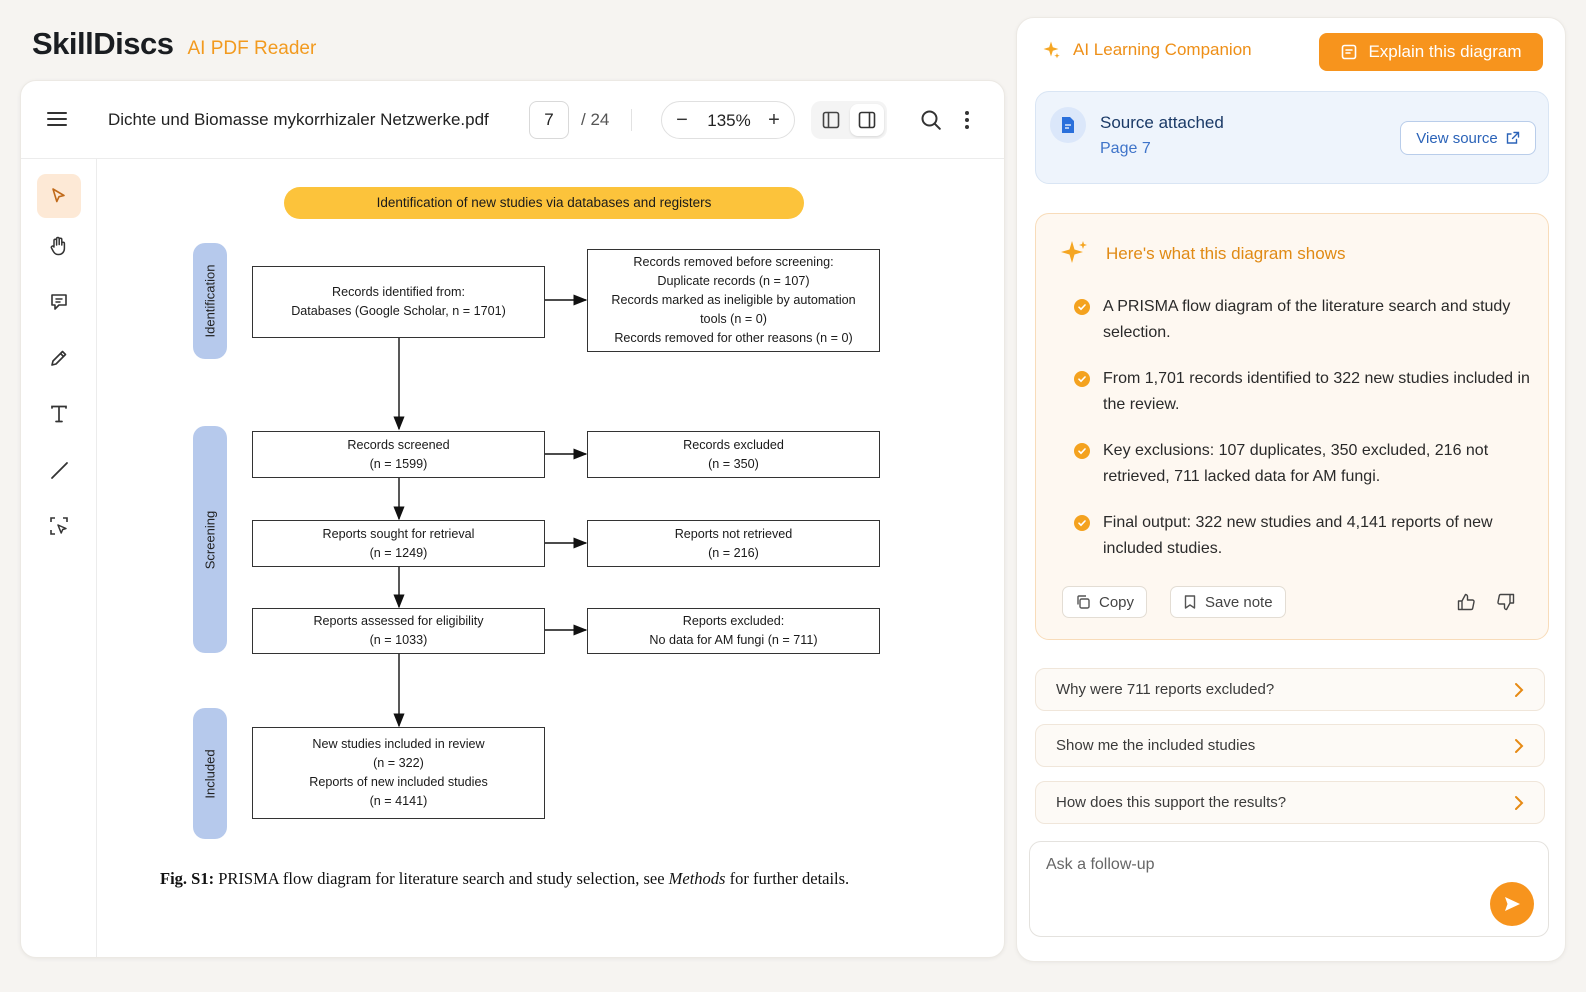 The height and width of the screenshot is (992, 1586). What do you see at coordinates (774, 120) in the screenshot?
I see `zoom-in-button: +` at bounding box center [774, 120].